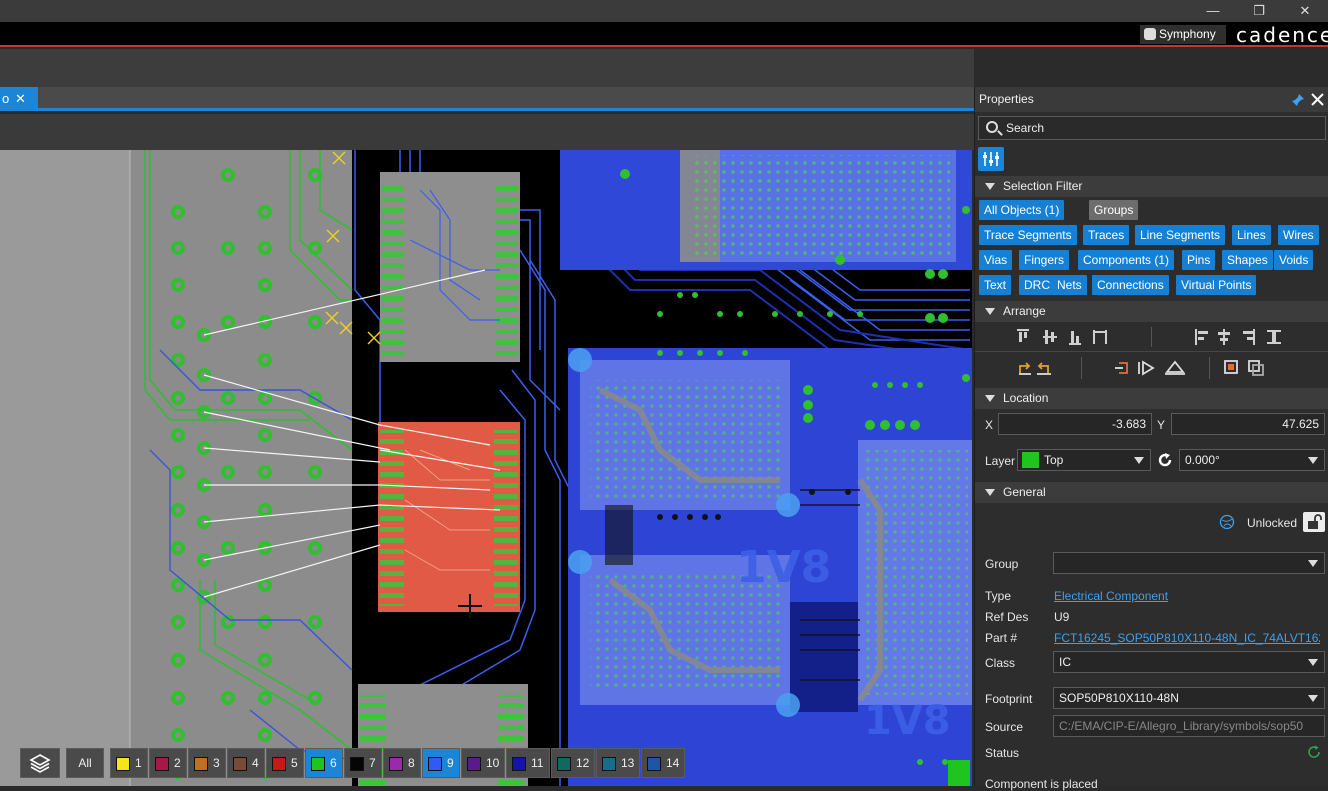 The width and height of the screenshot is (1328, 791). What do you see at coordinates (1150, 368) in the screenshot?
I see `rotate-mirror-toolbar` at bounding box center [1150, 368].